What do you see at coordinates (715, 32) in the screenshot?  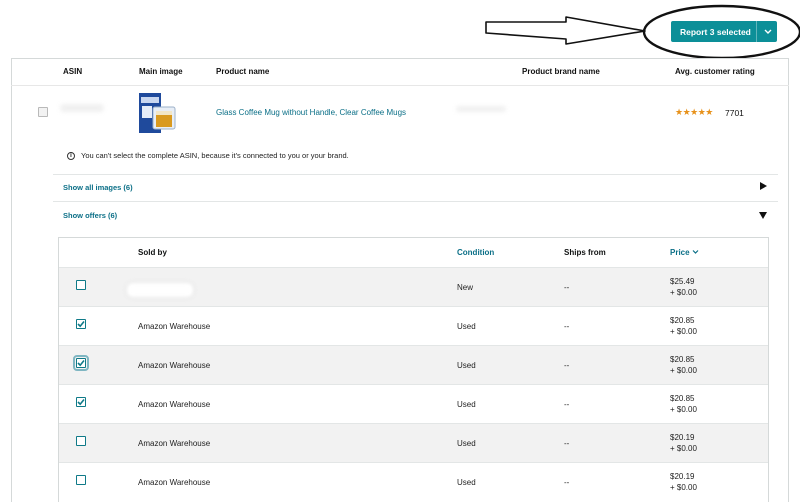 I see `report-button-label: Report 3 selected` at bounding box center [715, 32].